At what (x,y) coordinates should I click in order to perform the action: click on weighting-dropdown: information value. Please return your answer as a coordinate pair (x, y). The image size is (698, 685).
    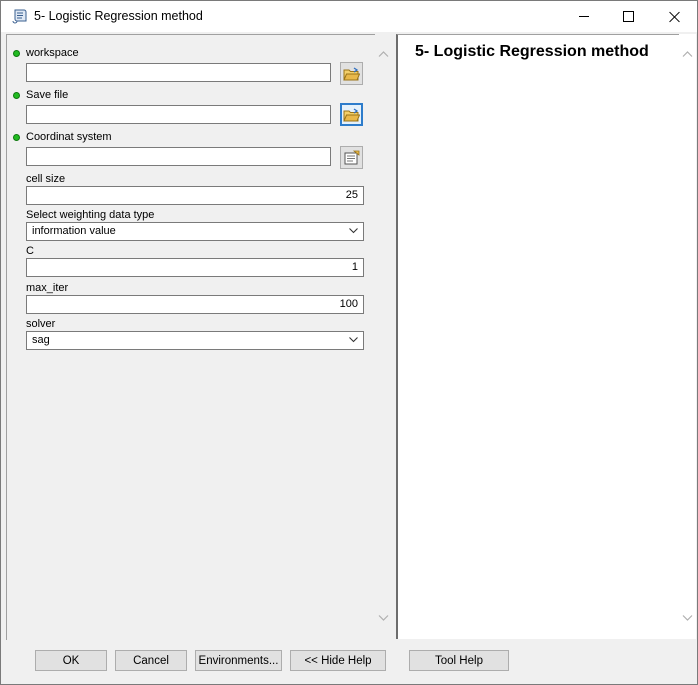
    Looking at the image, I should click on (195, 231).